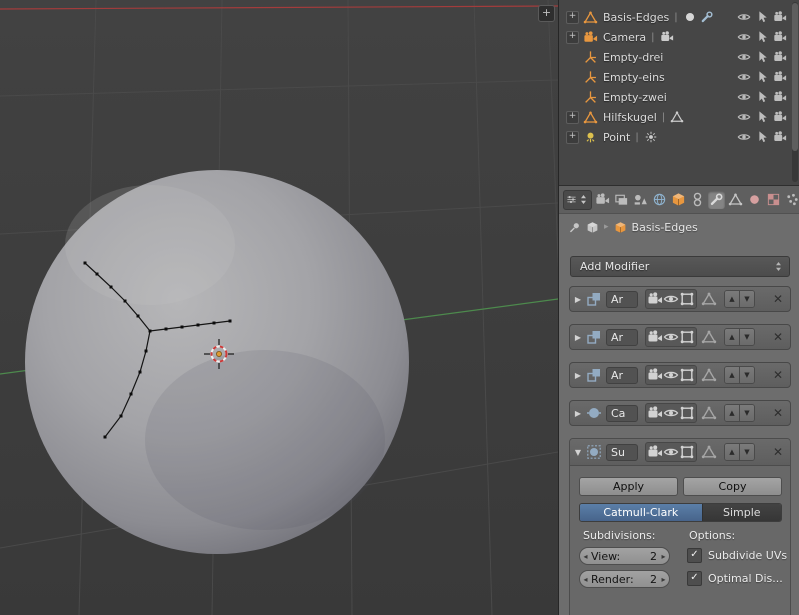 This screenshot has height=615, width=799. I want to click on copy-button: Copy, so click(732, 486).